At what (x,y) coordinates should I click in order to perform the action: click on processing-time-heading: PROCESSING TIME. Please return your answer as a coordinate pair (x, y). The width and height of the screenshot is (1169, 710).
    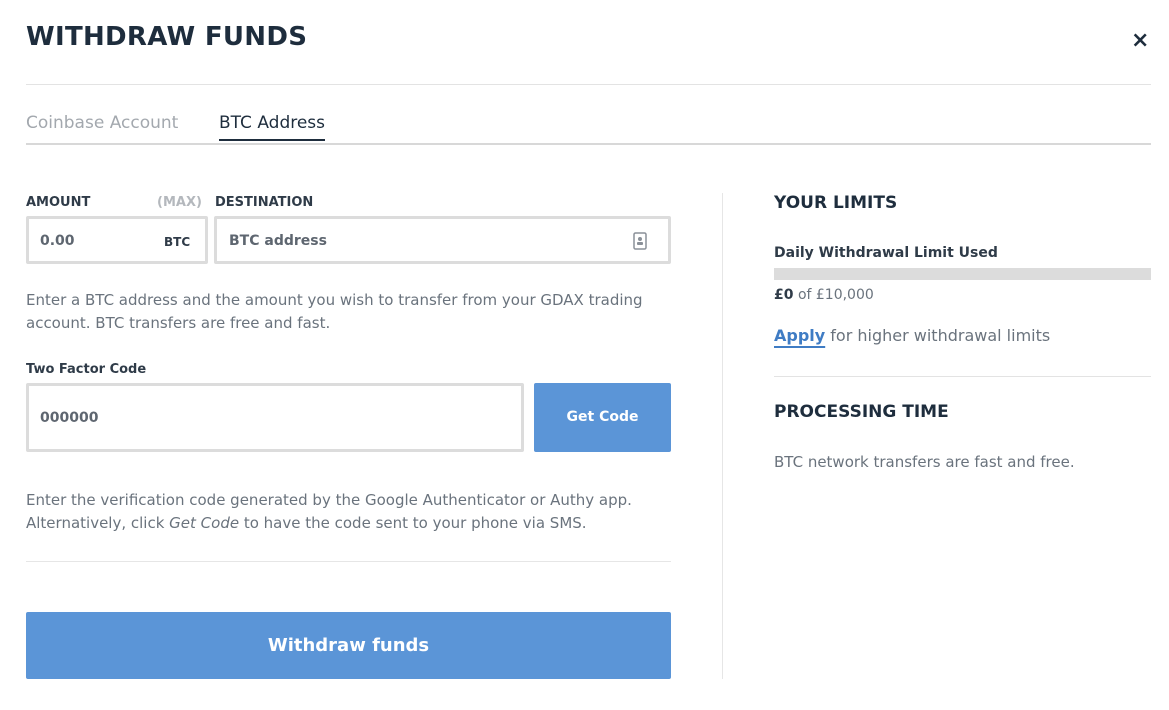
    Looking at the image, I should click on (861, 412).